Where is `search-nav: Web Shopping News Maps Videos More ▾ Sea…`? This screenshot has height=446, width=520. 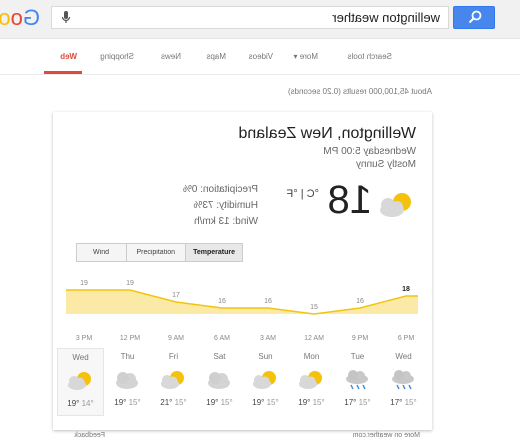
search-nav: Web Shopping News Maps Videos More ▾ Sea… is located at coordinates (260, 57).